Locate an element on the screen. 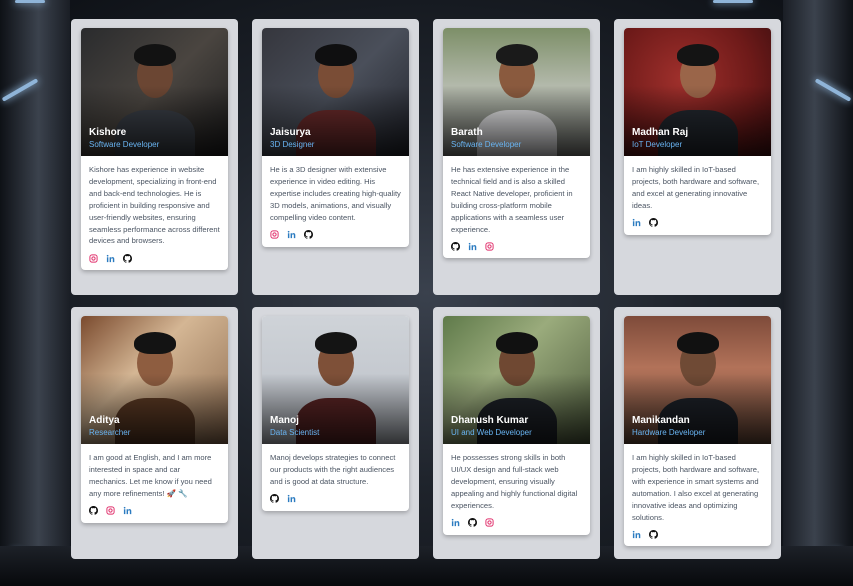 This screenshot has height=586, width=853. member-name: Barath is located at coordinates (467, 132).